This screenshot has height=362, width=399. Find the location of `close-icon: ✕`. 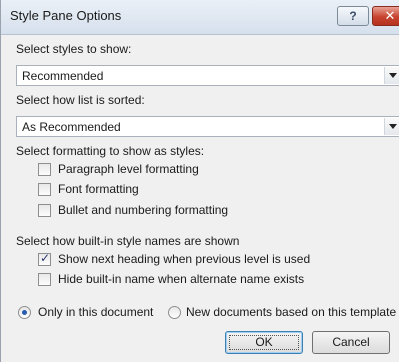

close-icon: ✕ is located at coordinates (390, 15).